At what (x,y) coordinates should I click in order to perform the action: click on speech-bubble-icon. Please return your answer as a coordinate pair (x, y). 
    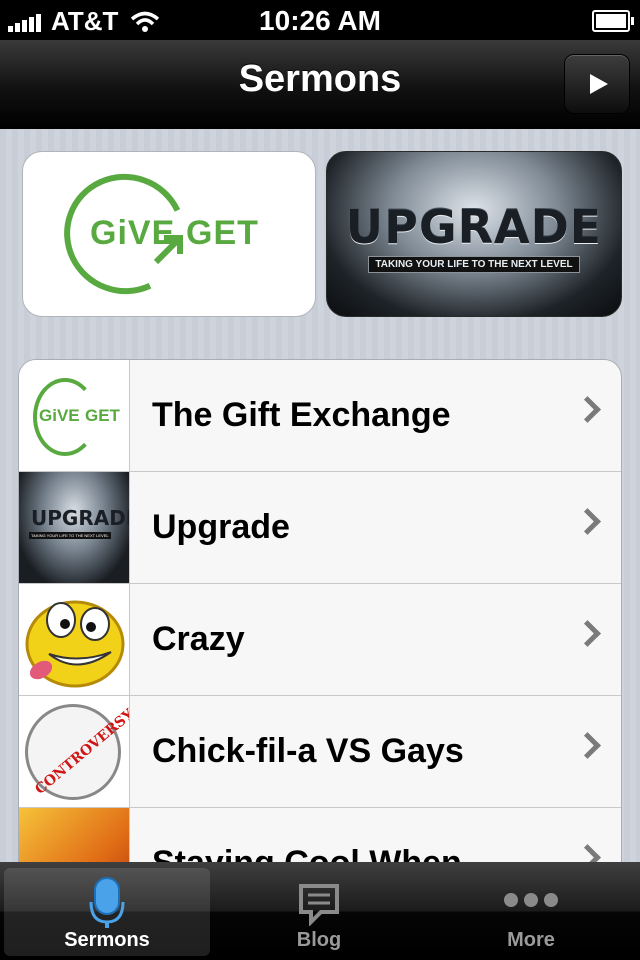
    Looking at the image, I should click on (319, 905).